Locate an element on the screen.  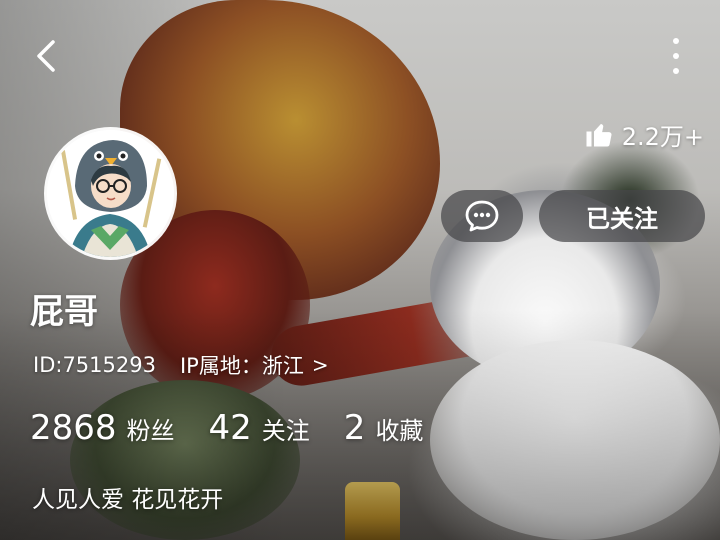
user-bio: 人见人爱 花见花开 is located at coordinates (128, 500).